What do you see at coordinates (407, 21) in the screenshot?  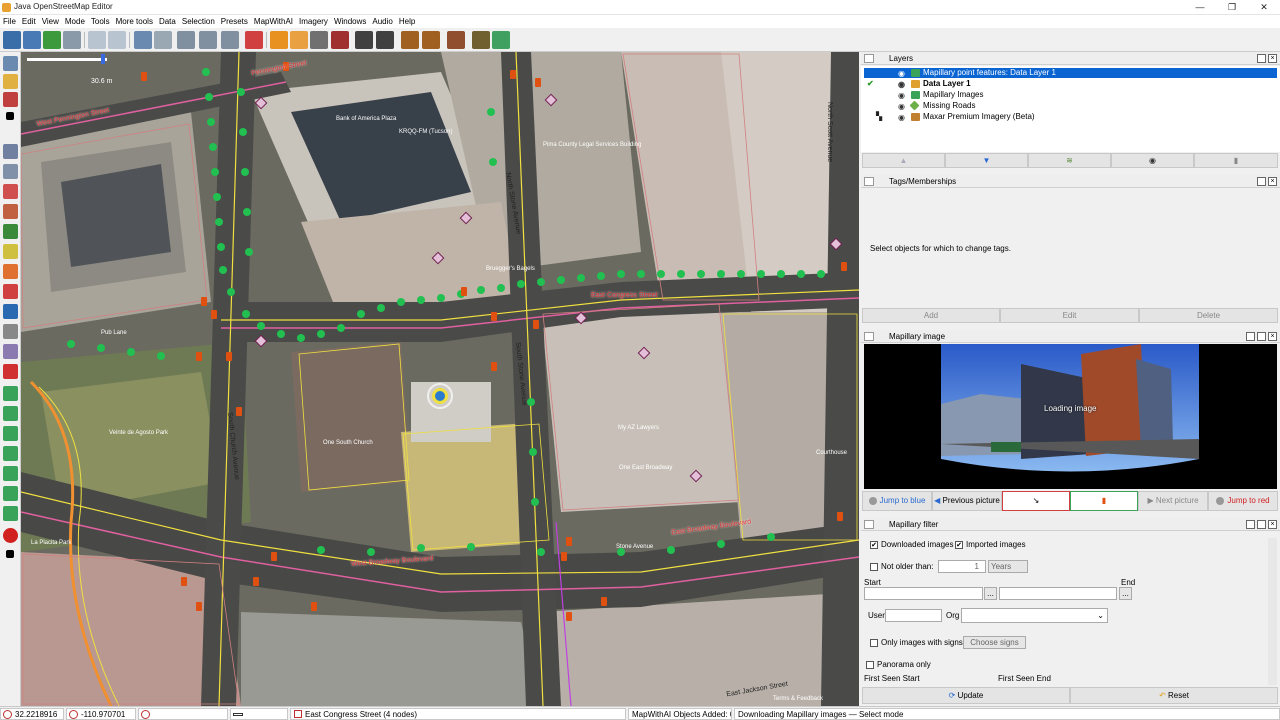 I see `menu-help: Help` at bounding box center [407, 21].